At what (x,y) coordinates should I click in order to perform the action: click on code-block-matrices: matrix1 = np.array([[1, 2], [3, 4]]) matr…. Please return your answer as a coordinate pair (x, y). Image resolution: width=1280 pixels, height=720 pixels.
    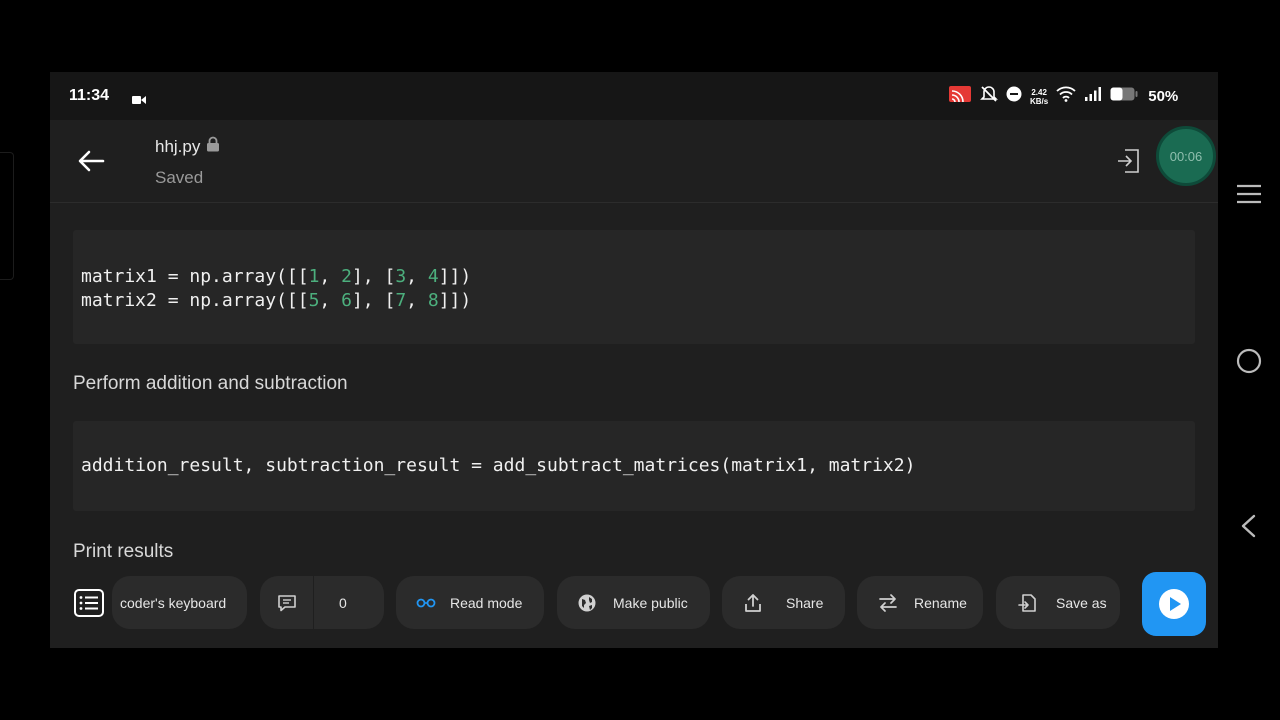
    Looking at the image, I should click on (634, 287).